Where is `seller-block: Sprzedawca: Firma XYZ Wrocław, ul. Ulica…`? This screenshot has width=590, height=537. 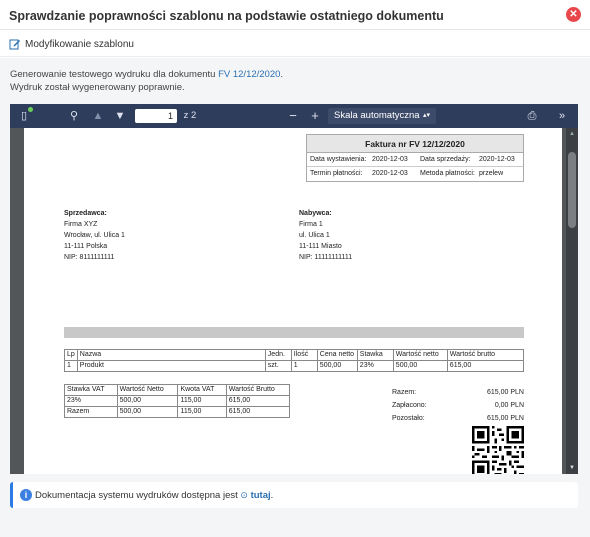
seller-block: Sprzedawca: Firma XYZ Wrocław, ul. Ulica… is located at coordinates (94, 235).